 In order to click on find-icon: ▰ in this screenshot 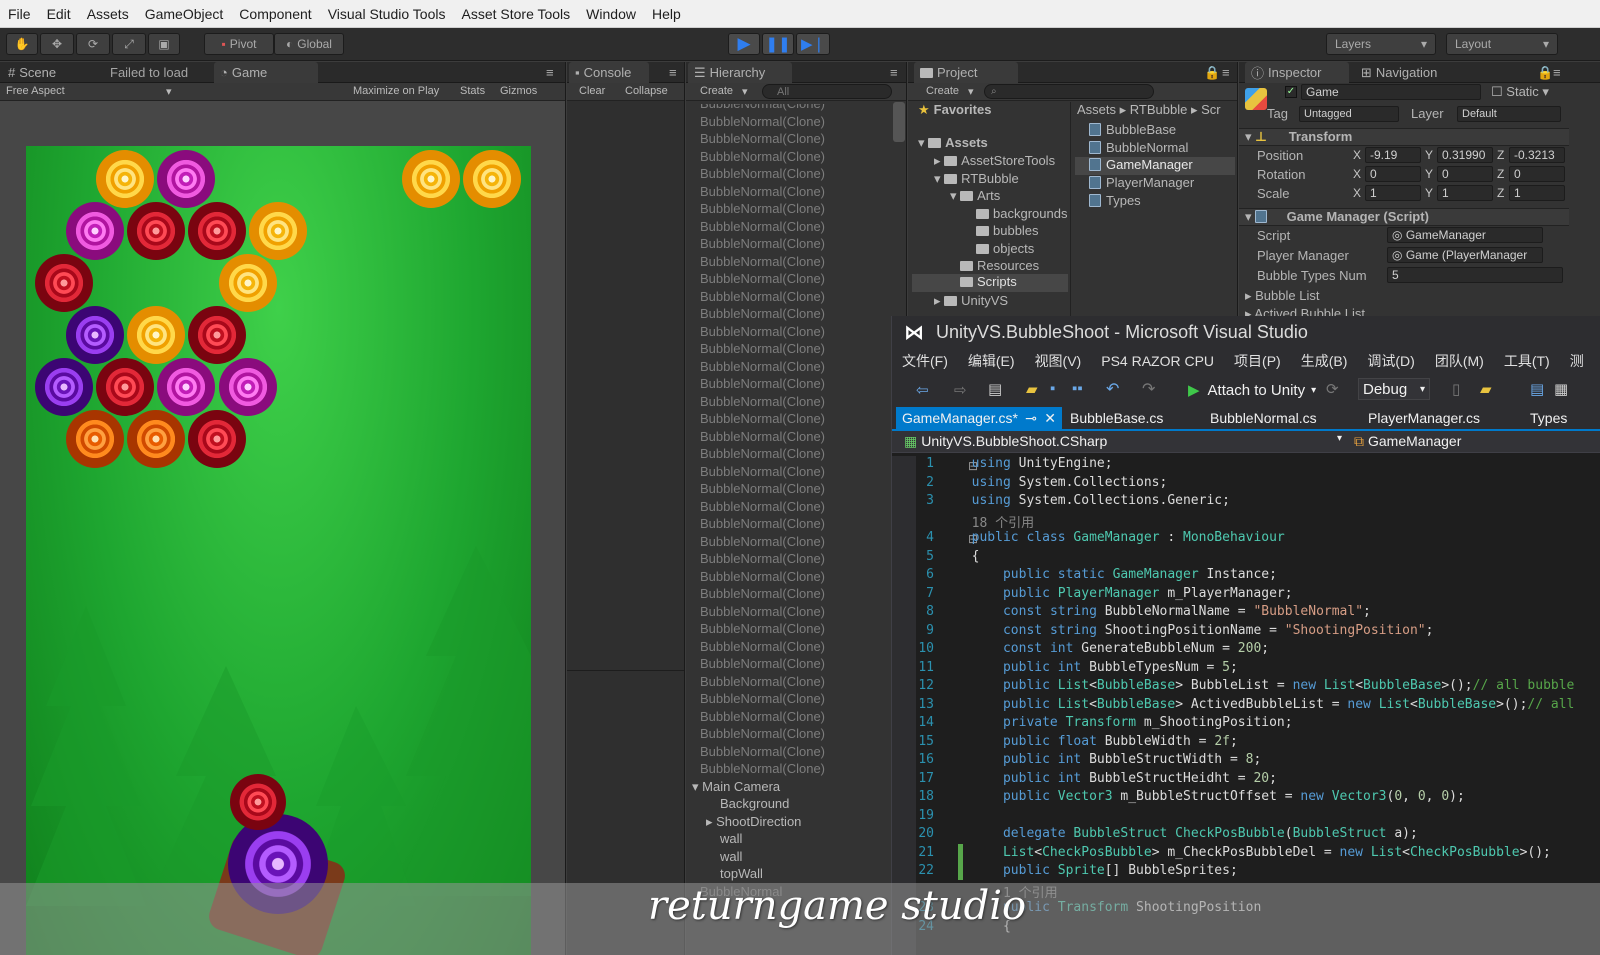, I will do `click(1486, 389)`.